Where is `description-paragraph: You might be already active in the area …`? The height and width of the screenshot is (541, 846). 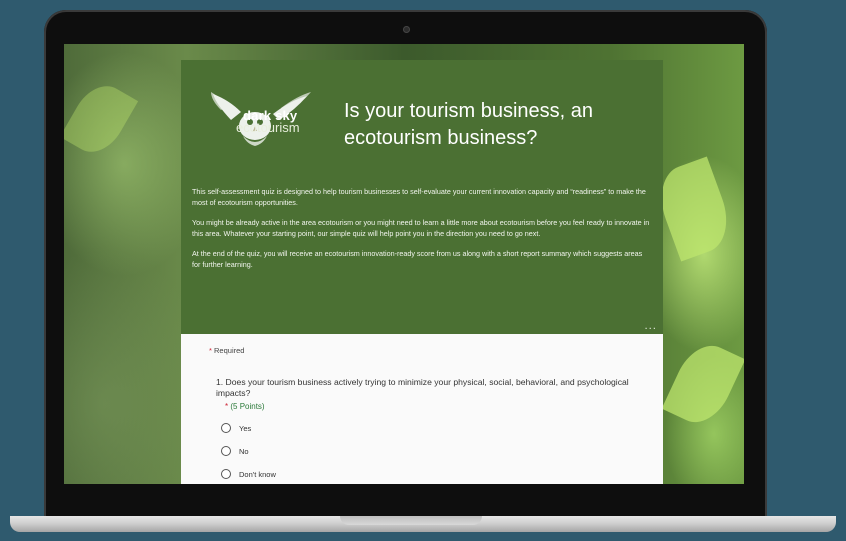 description-paragraph: You might be already active in the area … is located at coordinates (421, 228).